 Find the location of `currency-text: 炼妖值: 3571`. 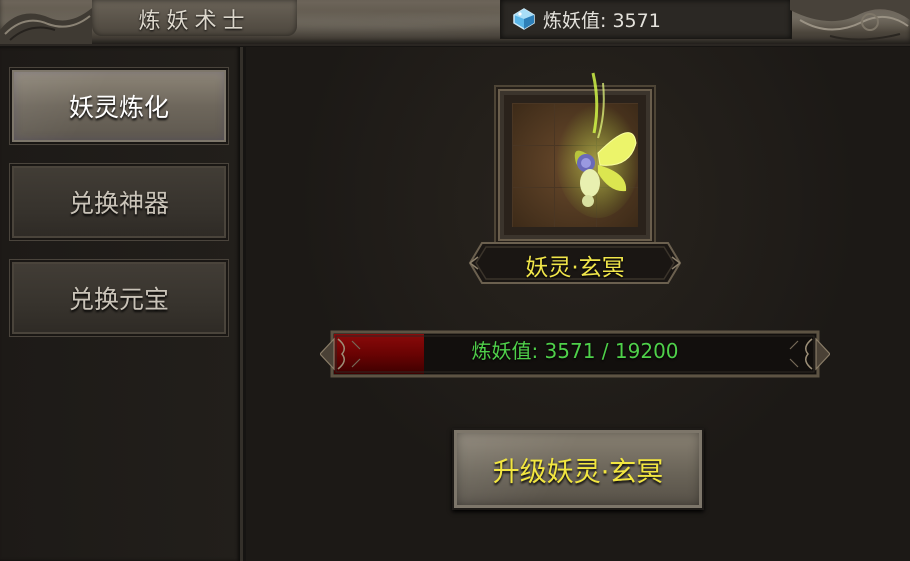

currency-text: 炼妖值: 3571 is located at coordinates (602, 21).